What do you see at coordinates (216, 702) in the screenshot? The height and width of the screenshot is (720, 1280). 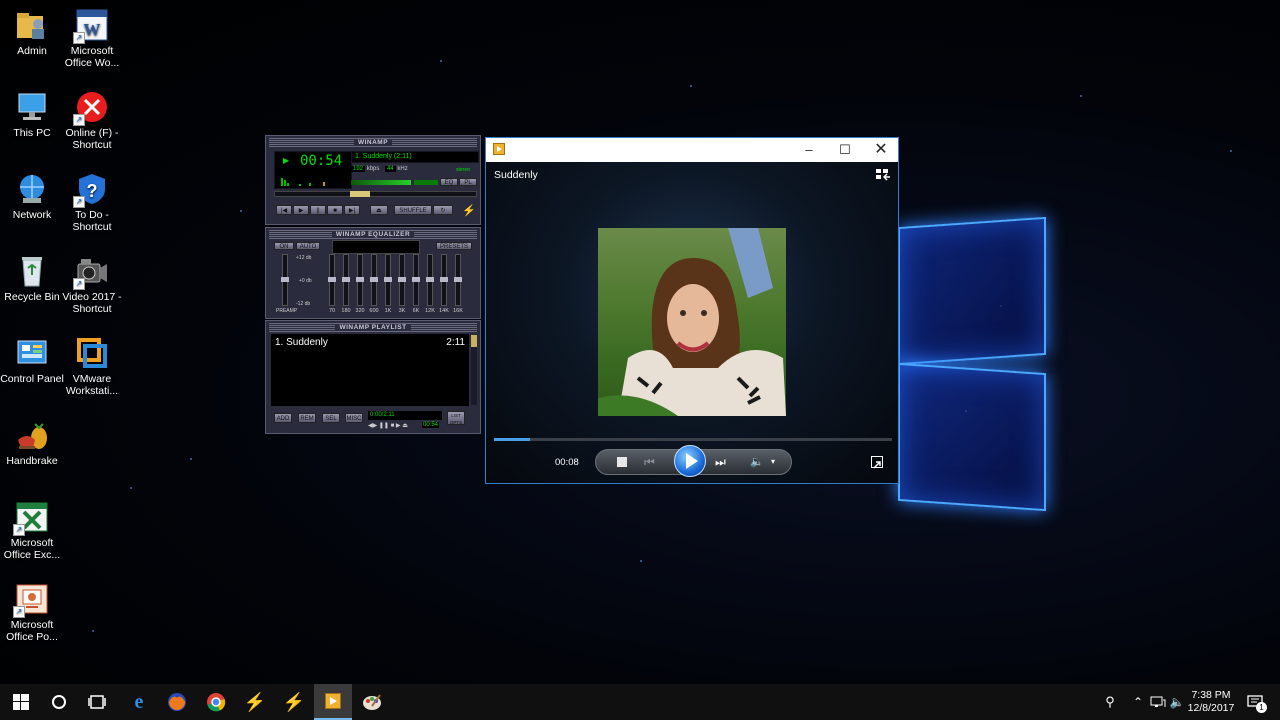 I see `taskbar-chrome` at bounding box center [216, 702].